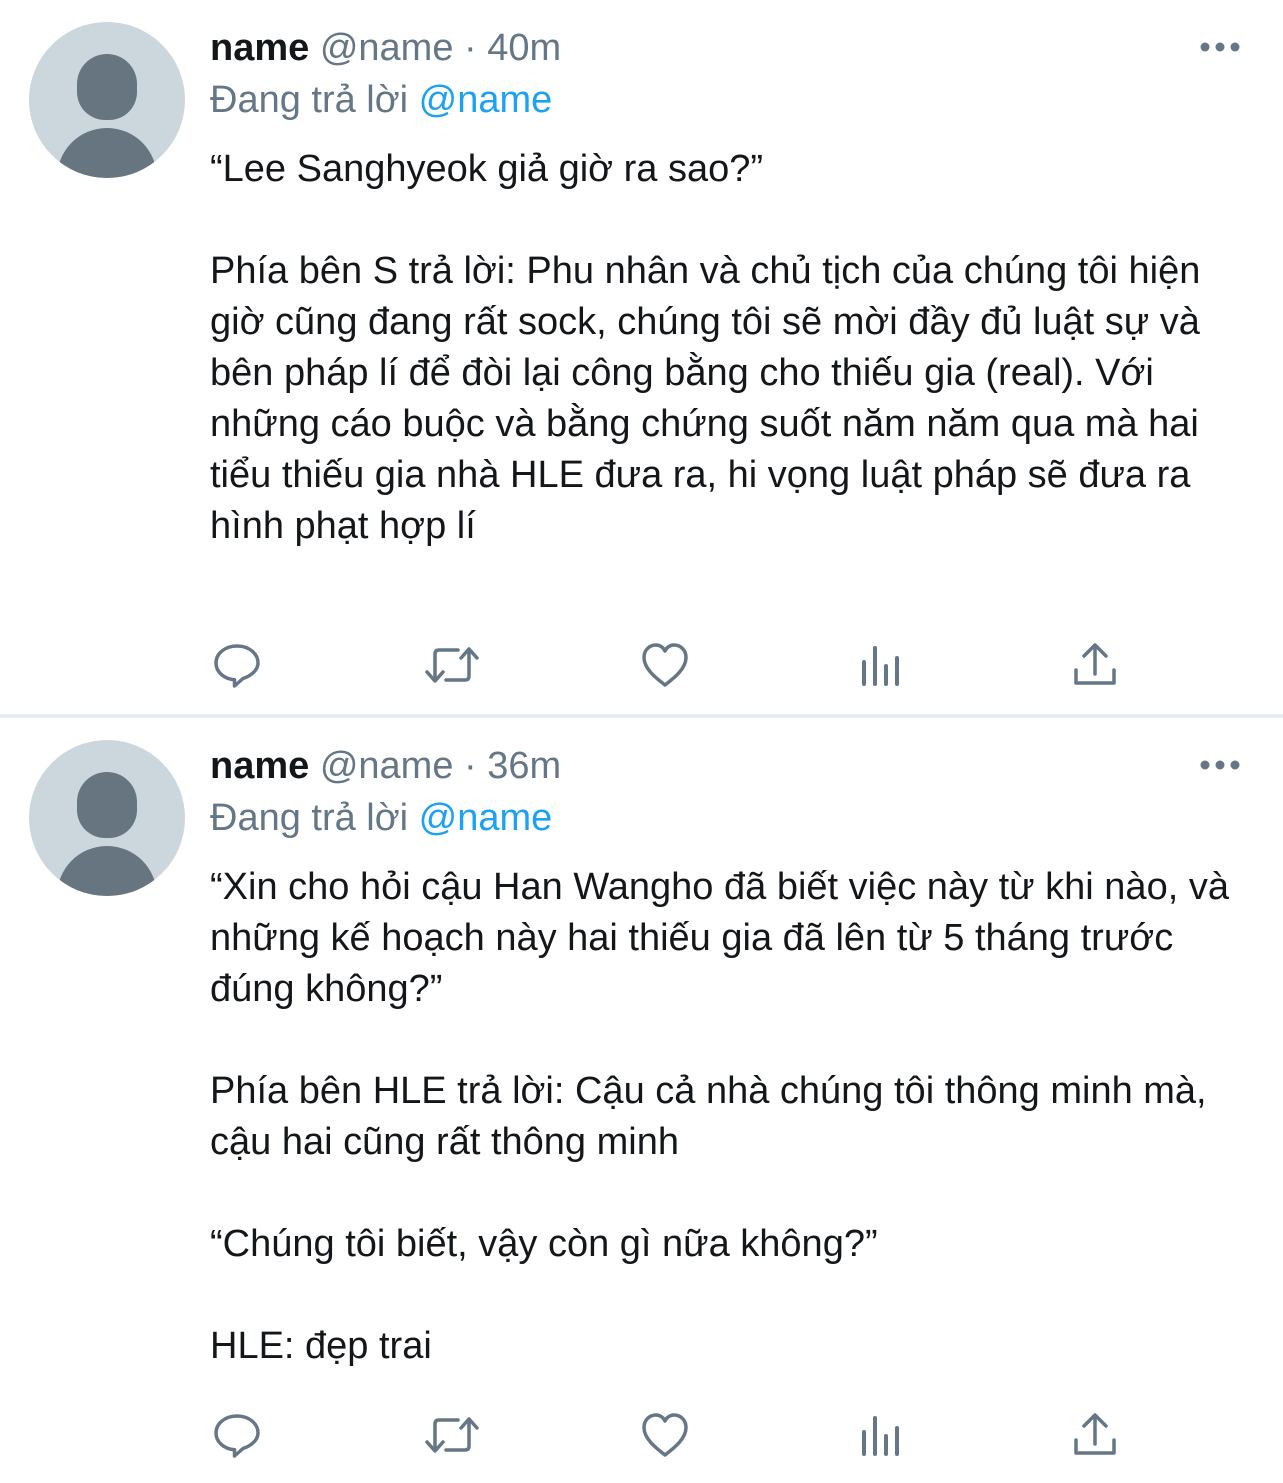 Image resolution: width=1283 pixels, height=1483 pixels. I want to click on timestamp: 36m, so click(524, 766).